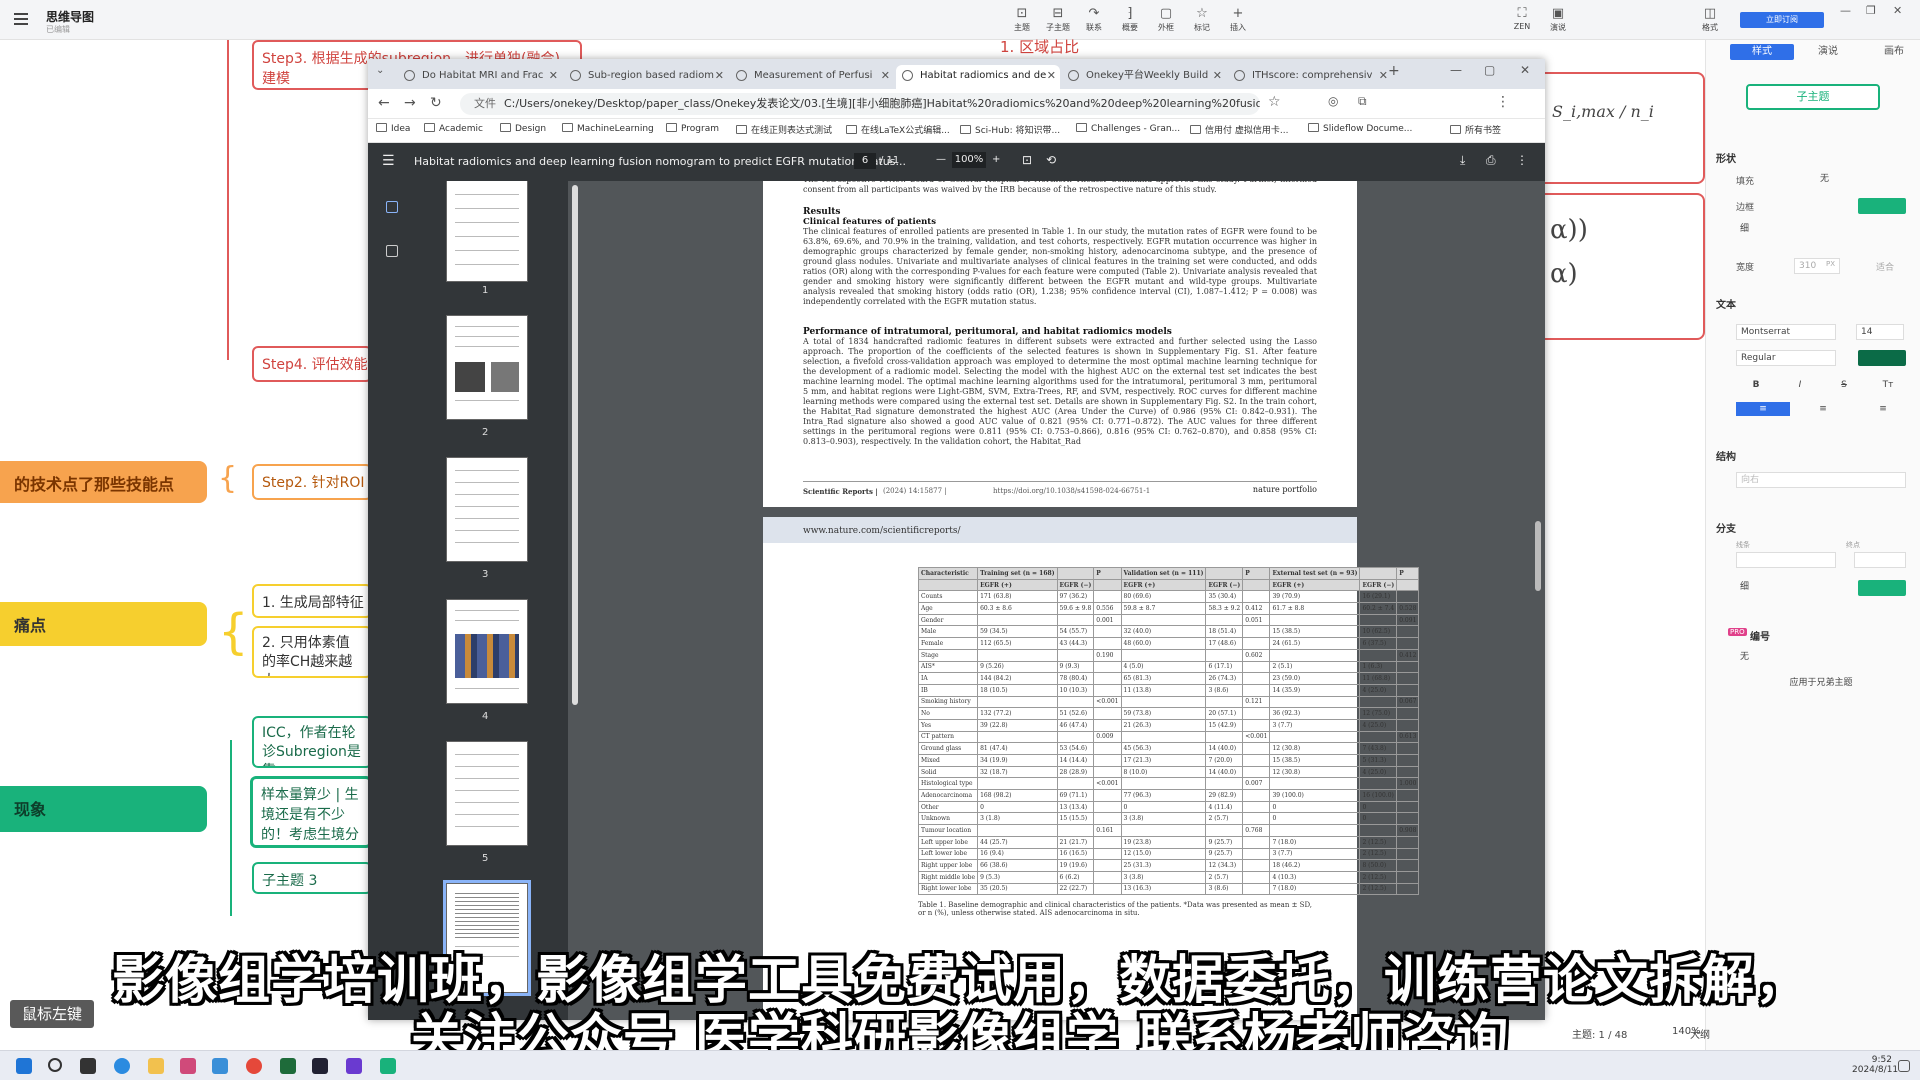 The width and height of the screenshot is (1920, 1080). Describe the element at coordinates (1166, 19) in the screenshot. I see `toolbar-boundary-button: ▢ 外框` at that location.